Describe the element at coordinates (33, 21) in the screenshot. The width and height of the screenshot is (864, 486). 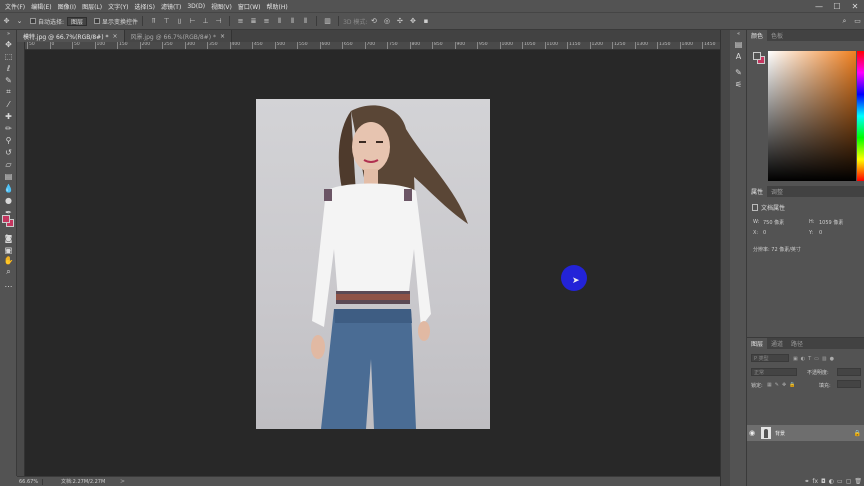
I see `auto-select-checkbox` at that location.